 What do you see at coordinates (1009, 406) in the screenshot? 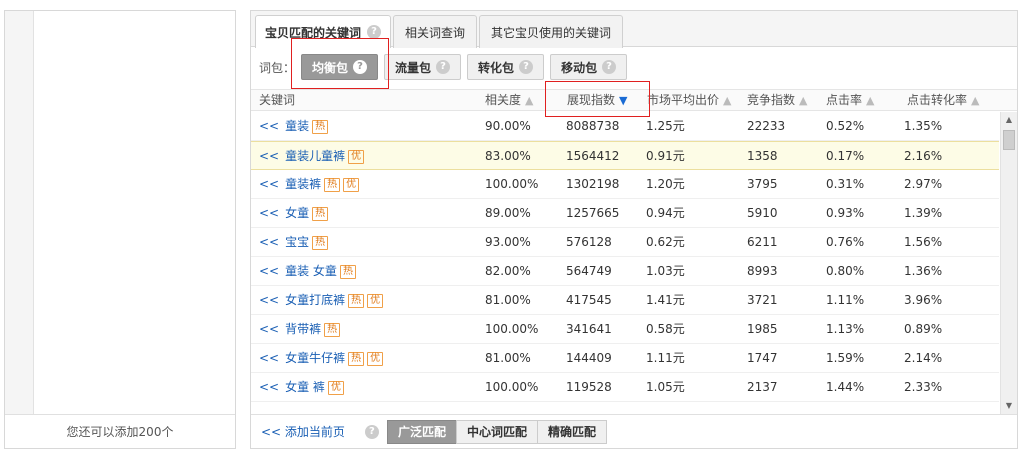
I see `scroll-down-icon: ▼` at bounding box center [1009, 406].